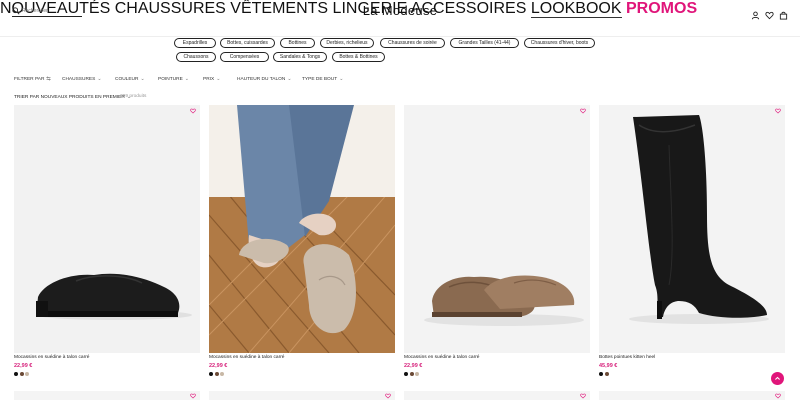 This screenshot has height=400, width=800. I want to click on product-count: 399 produits, so click(133, 96).